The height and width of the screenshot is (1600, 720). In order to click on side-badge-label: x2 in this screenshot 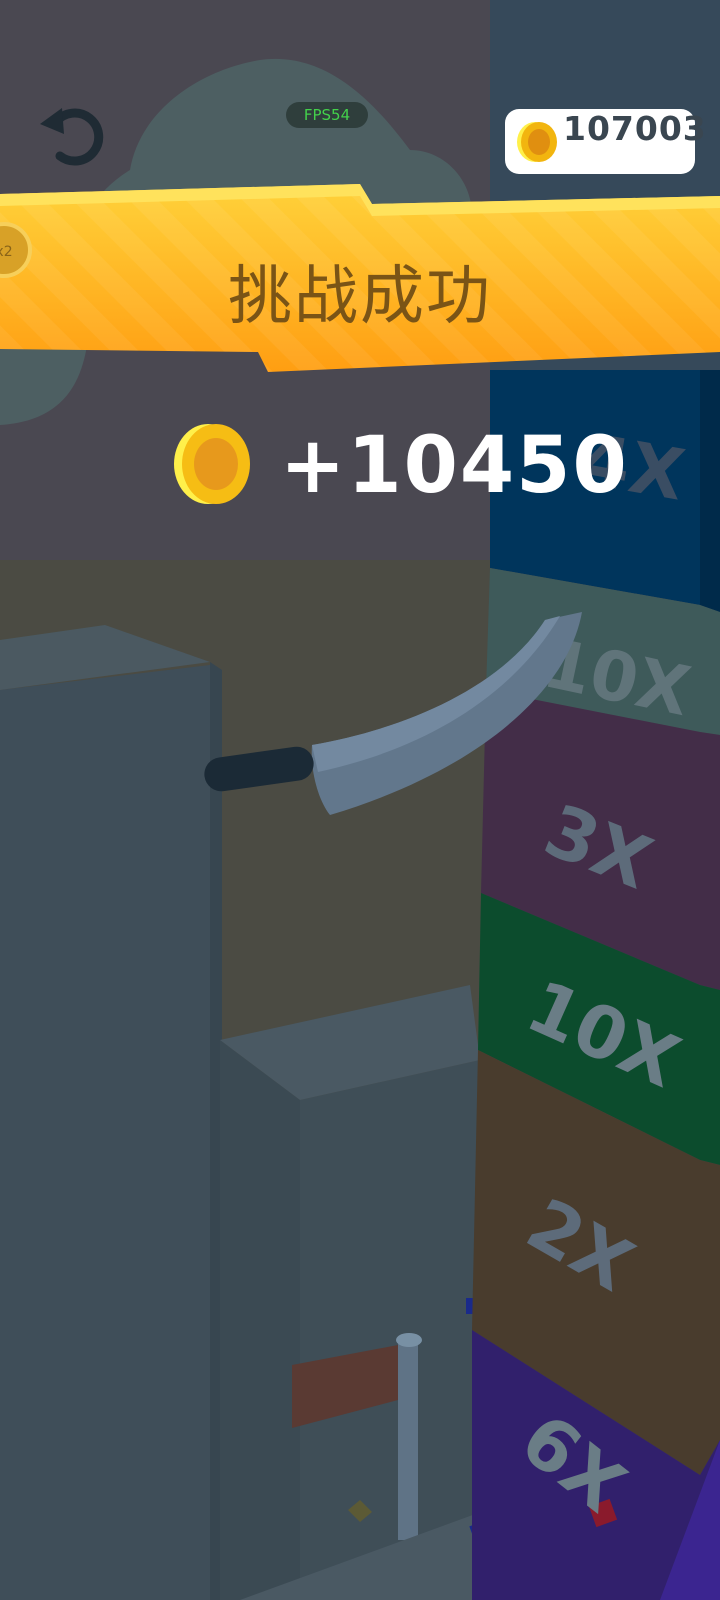, I will do `click(6, 252)`.